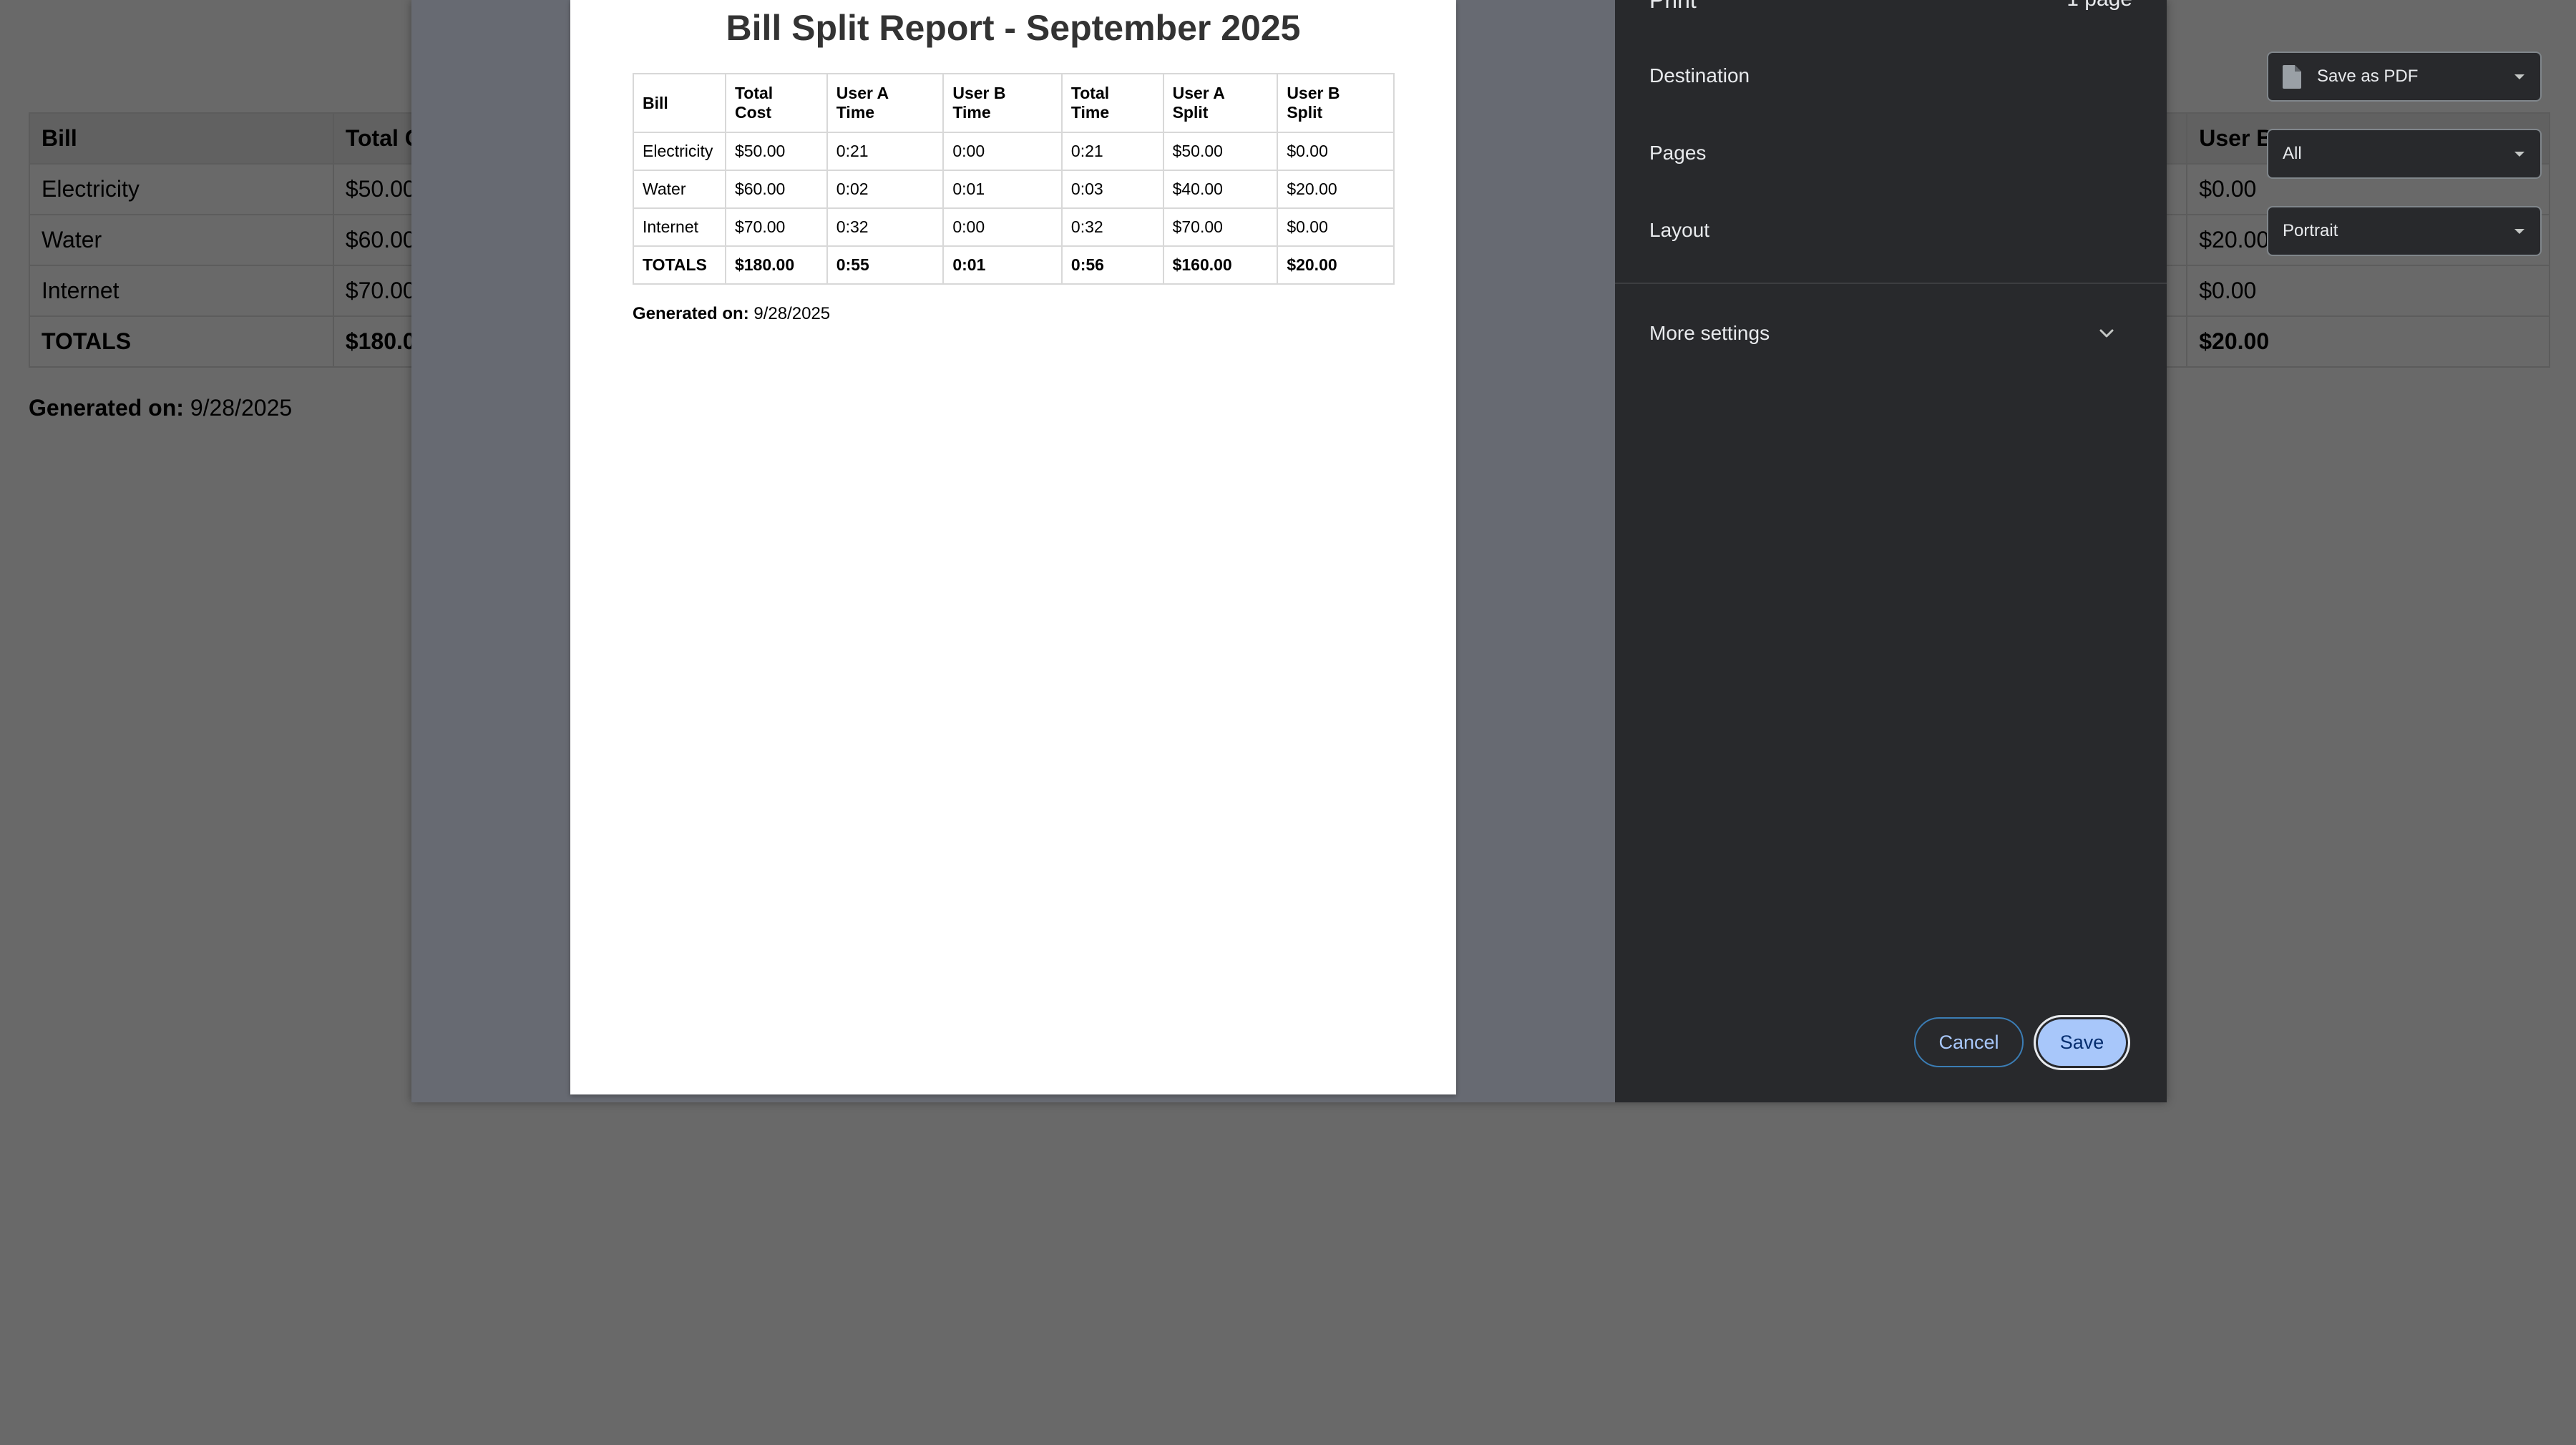  I want to click on divider, so click(1891, 283).